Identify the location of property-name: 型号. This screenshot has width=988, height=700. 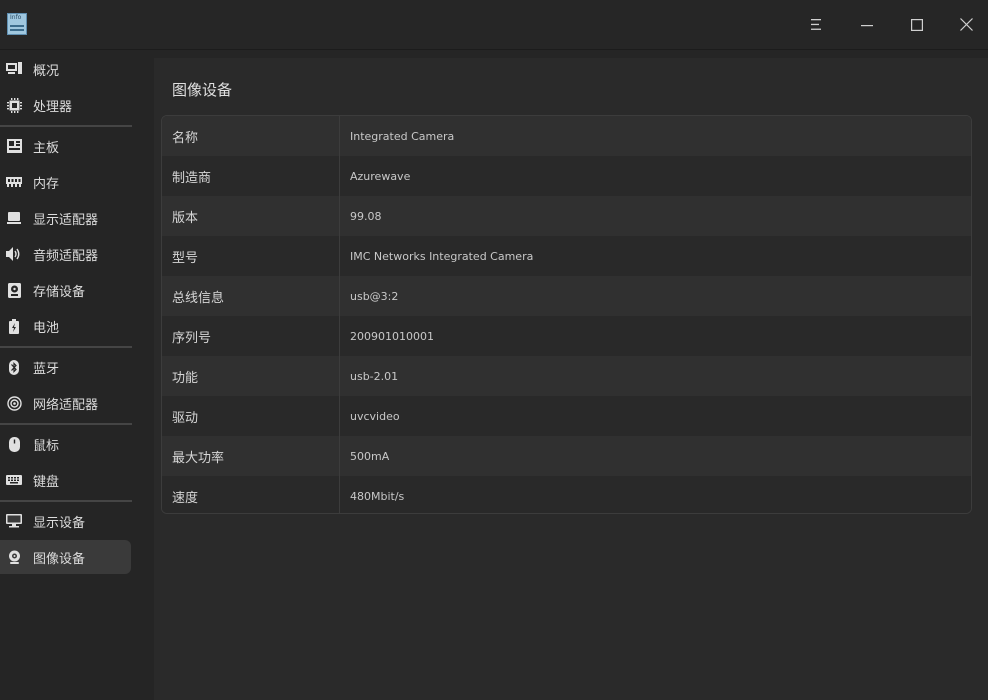
(251, 256).